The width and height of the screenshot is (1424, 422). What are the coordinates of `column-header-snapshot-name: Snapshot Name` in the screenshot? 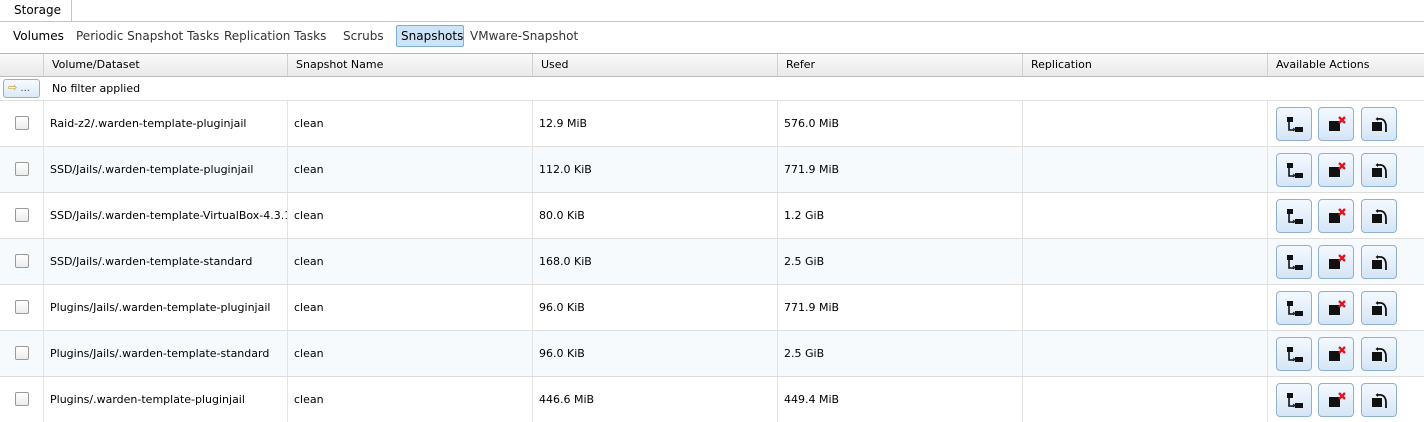 It's located at (410, 65).